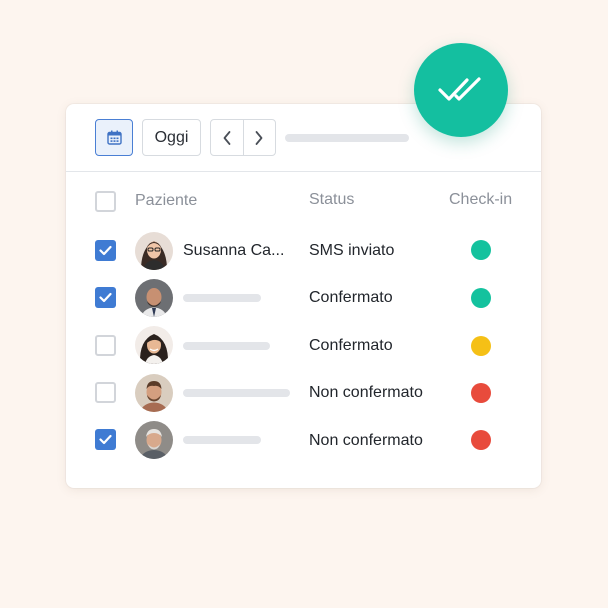  I want to click on chevron-left-icon, so click(227, 137).